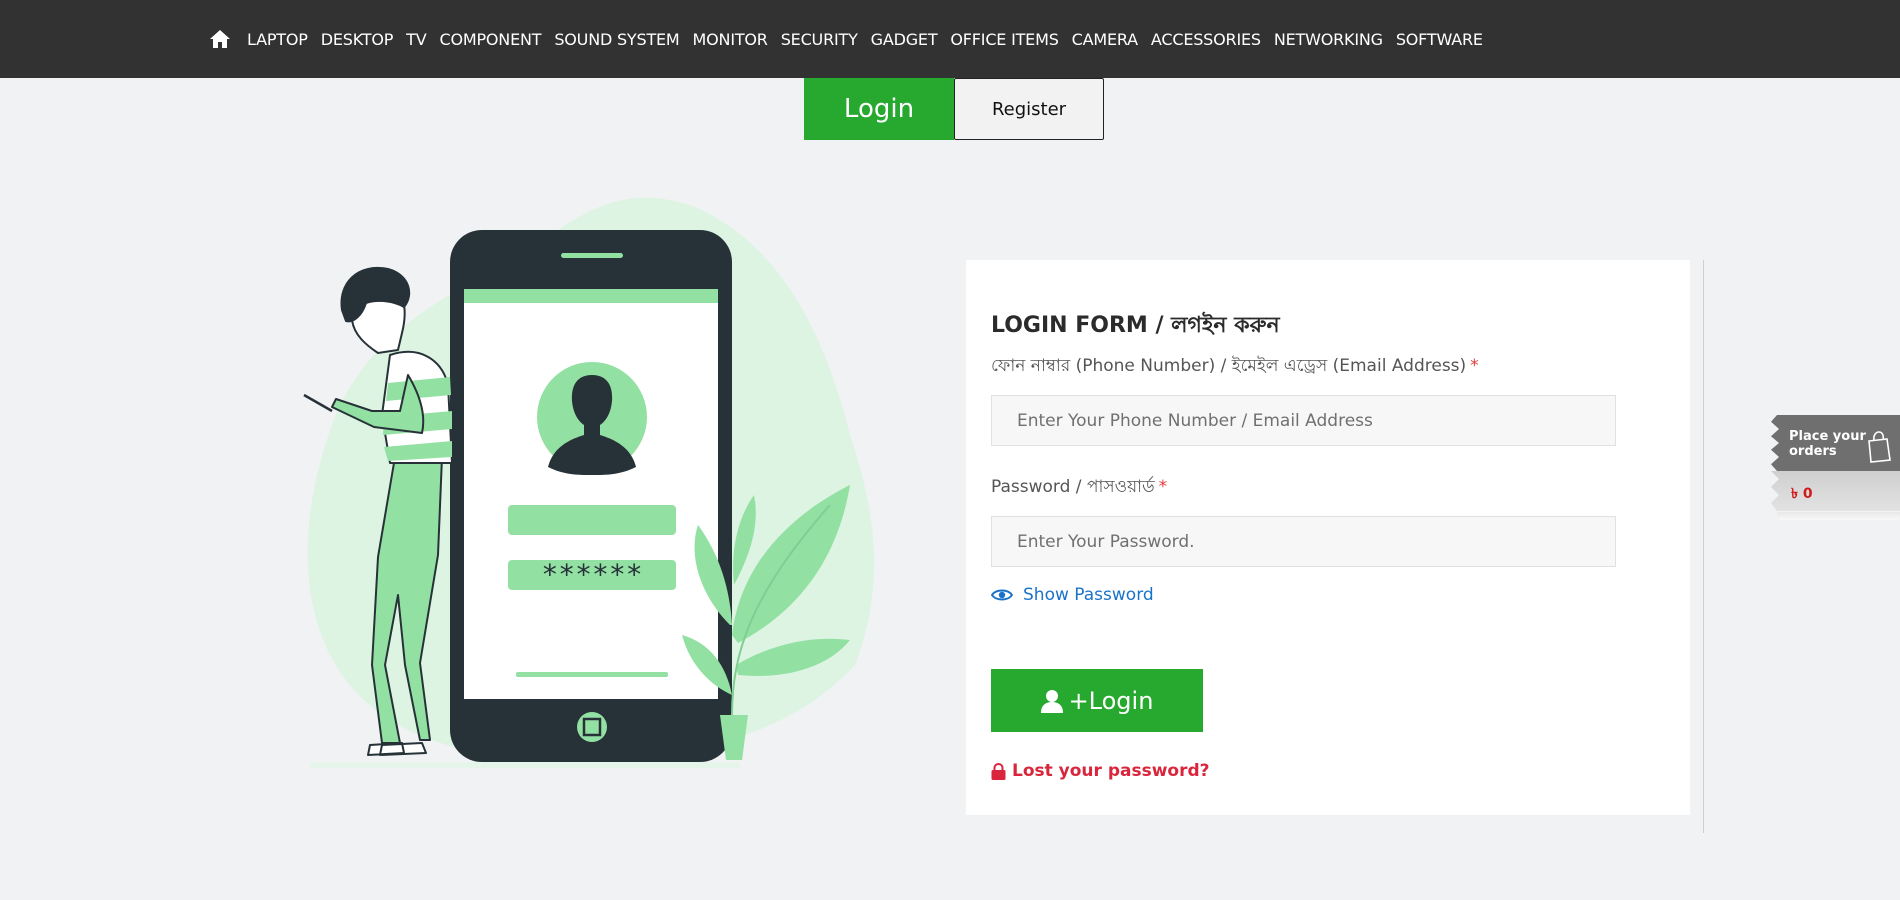  Describe the element at coordinates (416, 39) in the screenshot. I see `nav-item-tv: TV` at that location.